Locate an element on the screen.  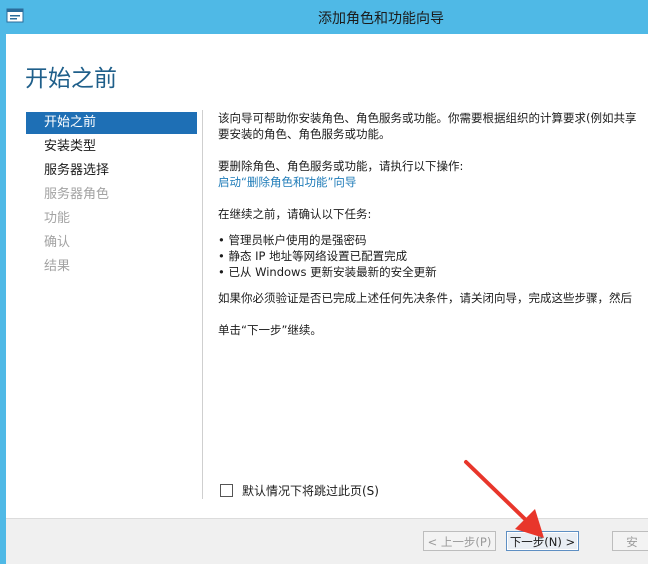
nav-item-server-selection: 服务器选择 is located at coordinates (111, 171).